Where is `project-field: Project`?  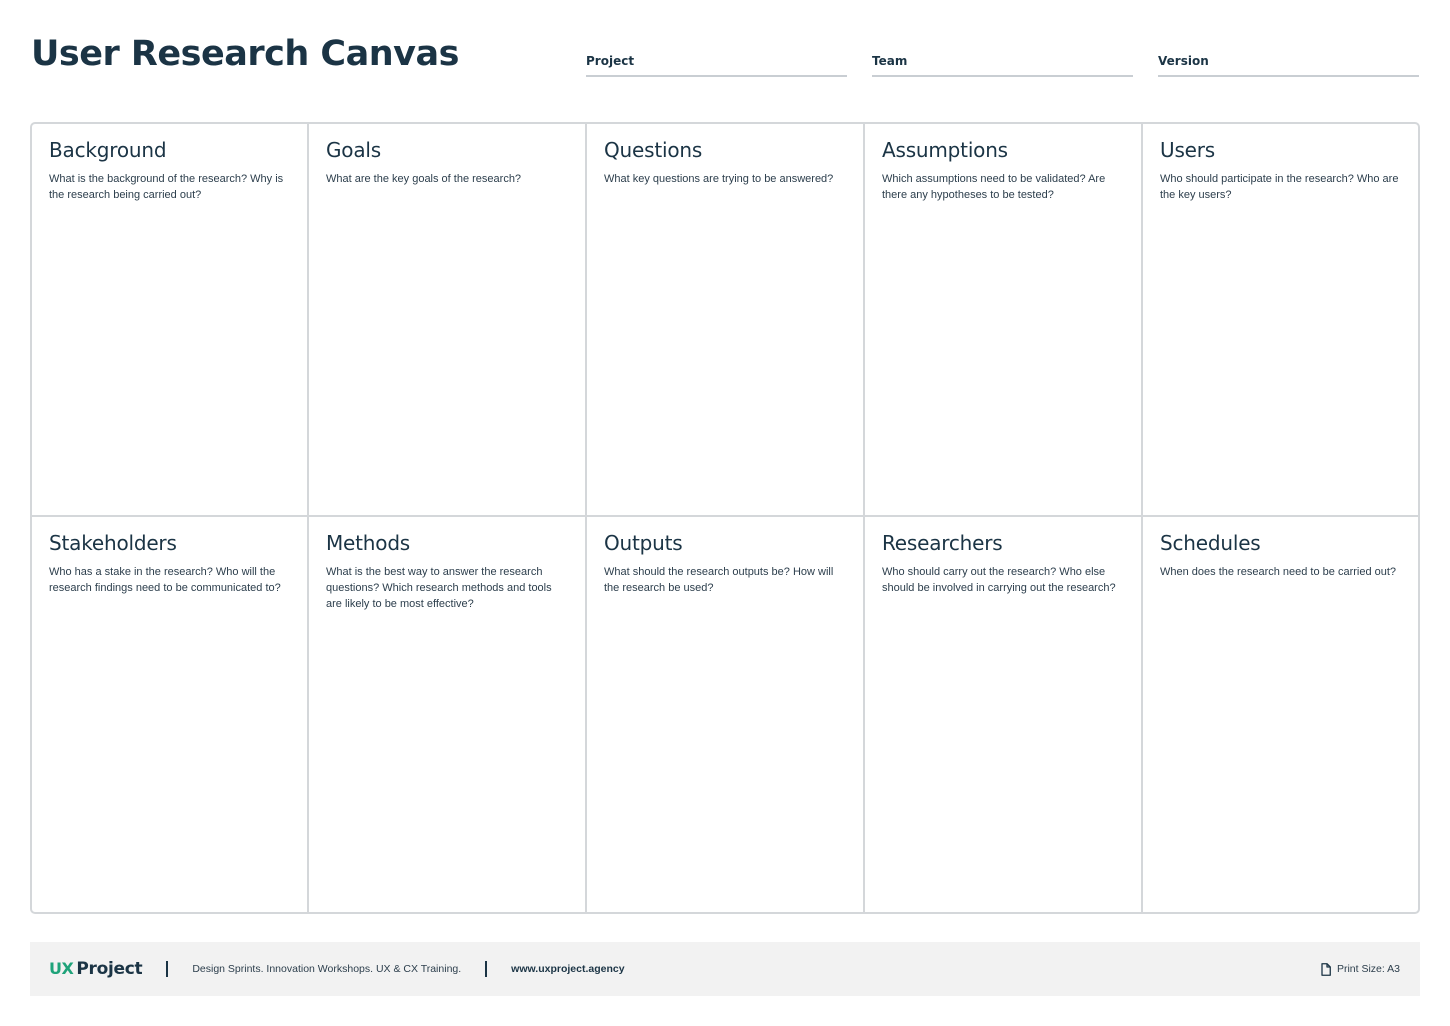
project-field: Project is located at coordinates (716, 64).